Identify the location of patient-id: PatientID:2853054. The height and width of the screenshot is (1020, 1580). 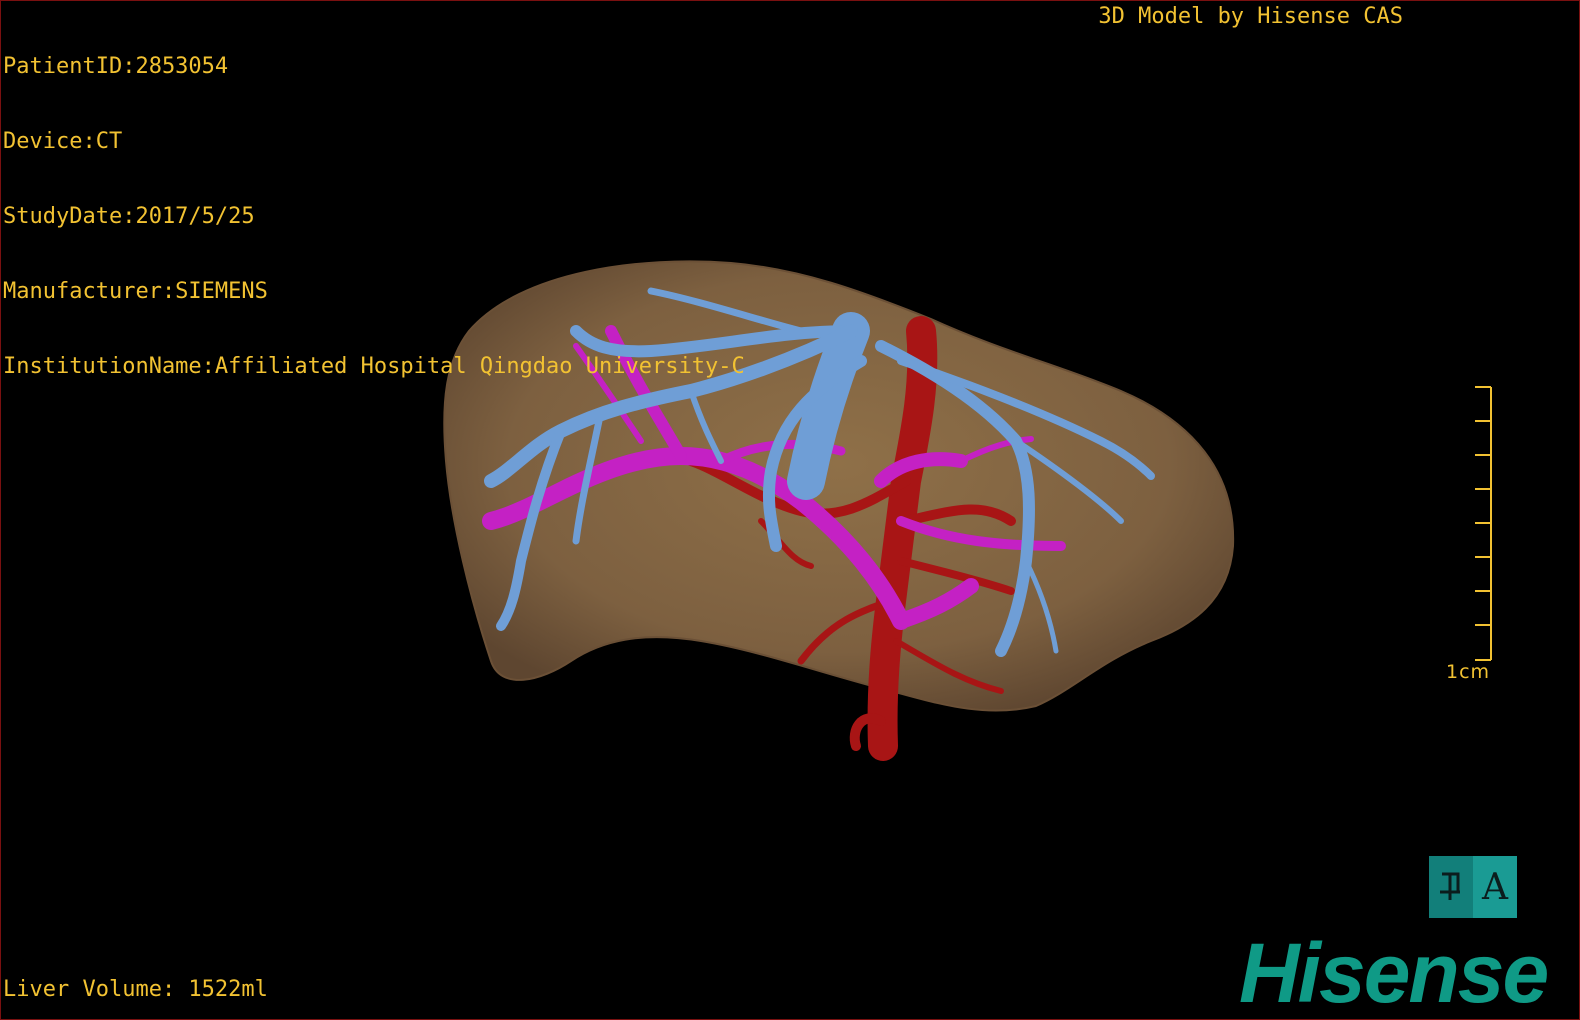
(116, 66).